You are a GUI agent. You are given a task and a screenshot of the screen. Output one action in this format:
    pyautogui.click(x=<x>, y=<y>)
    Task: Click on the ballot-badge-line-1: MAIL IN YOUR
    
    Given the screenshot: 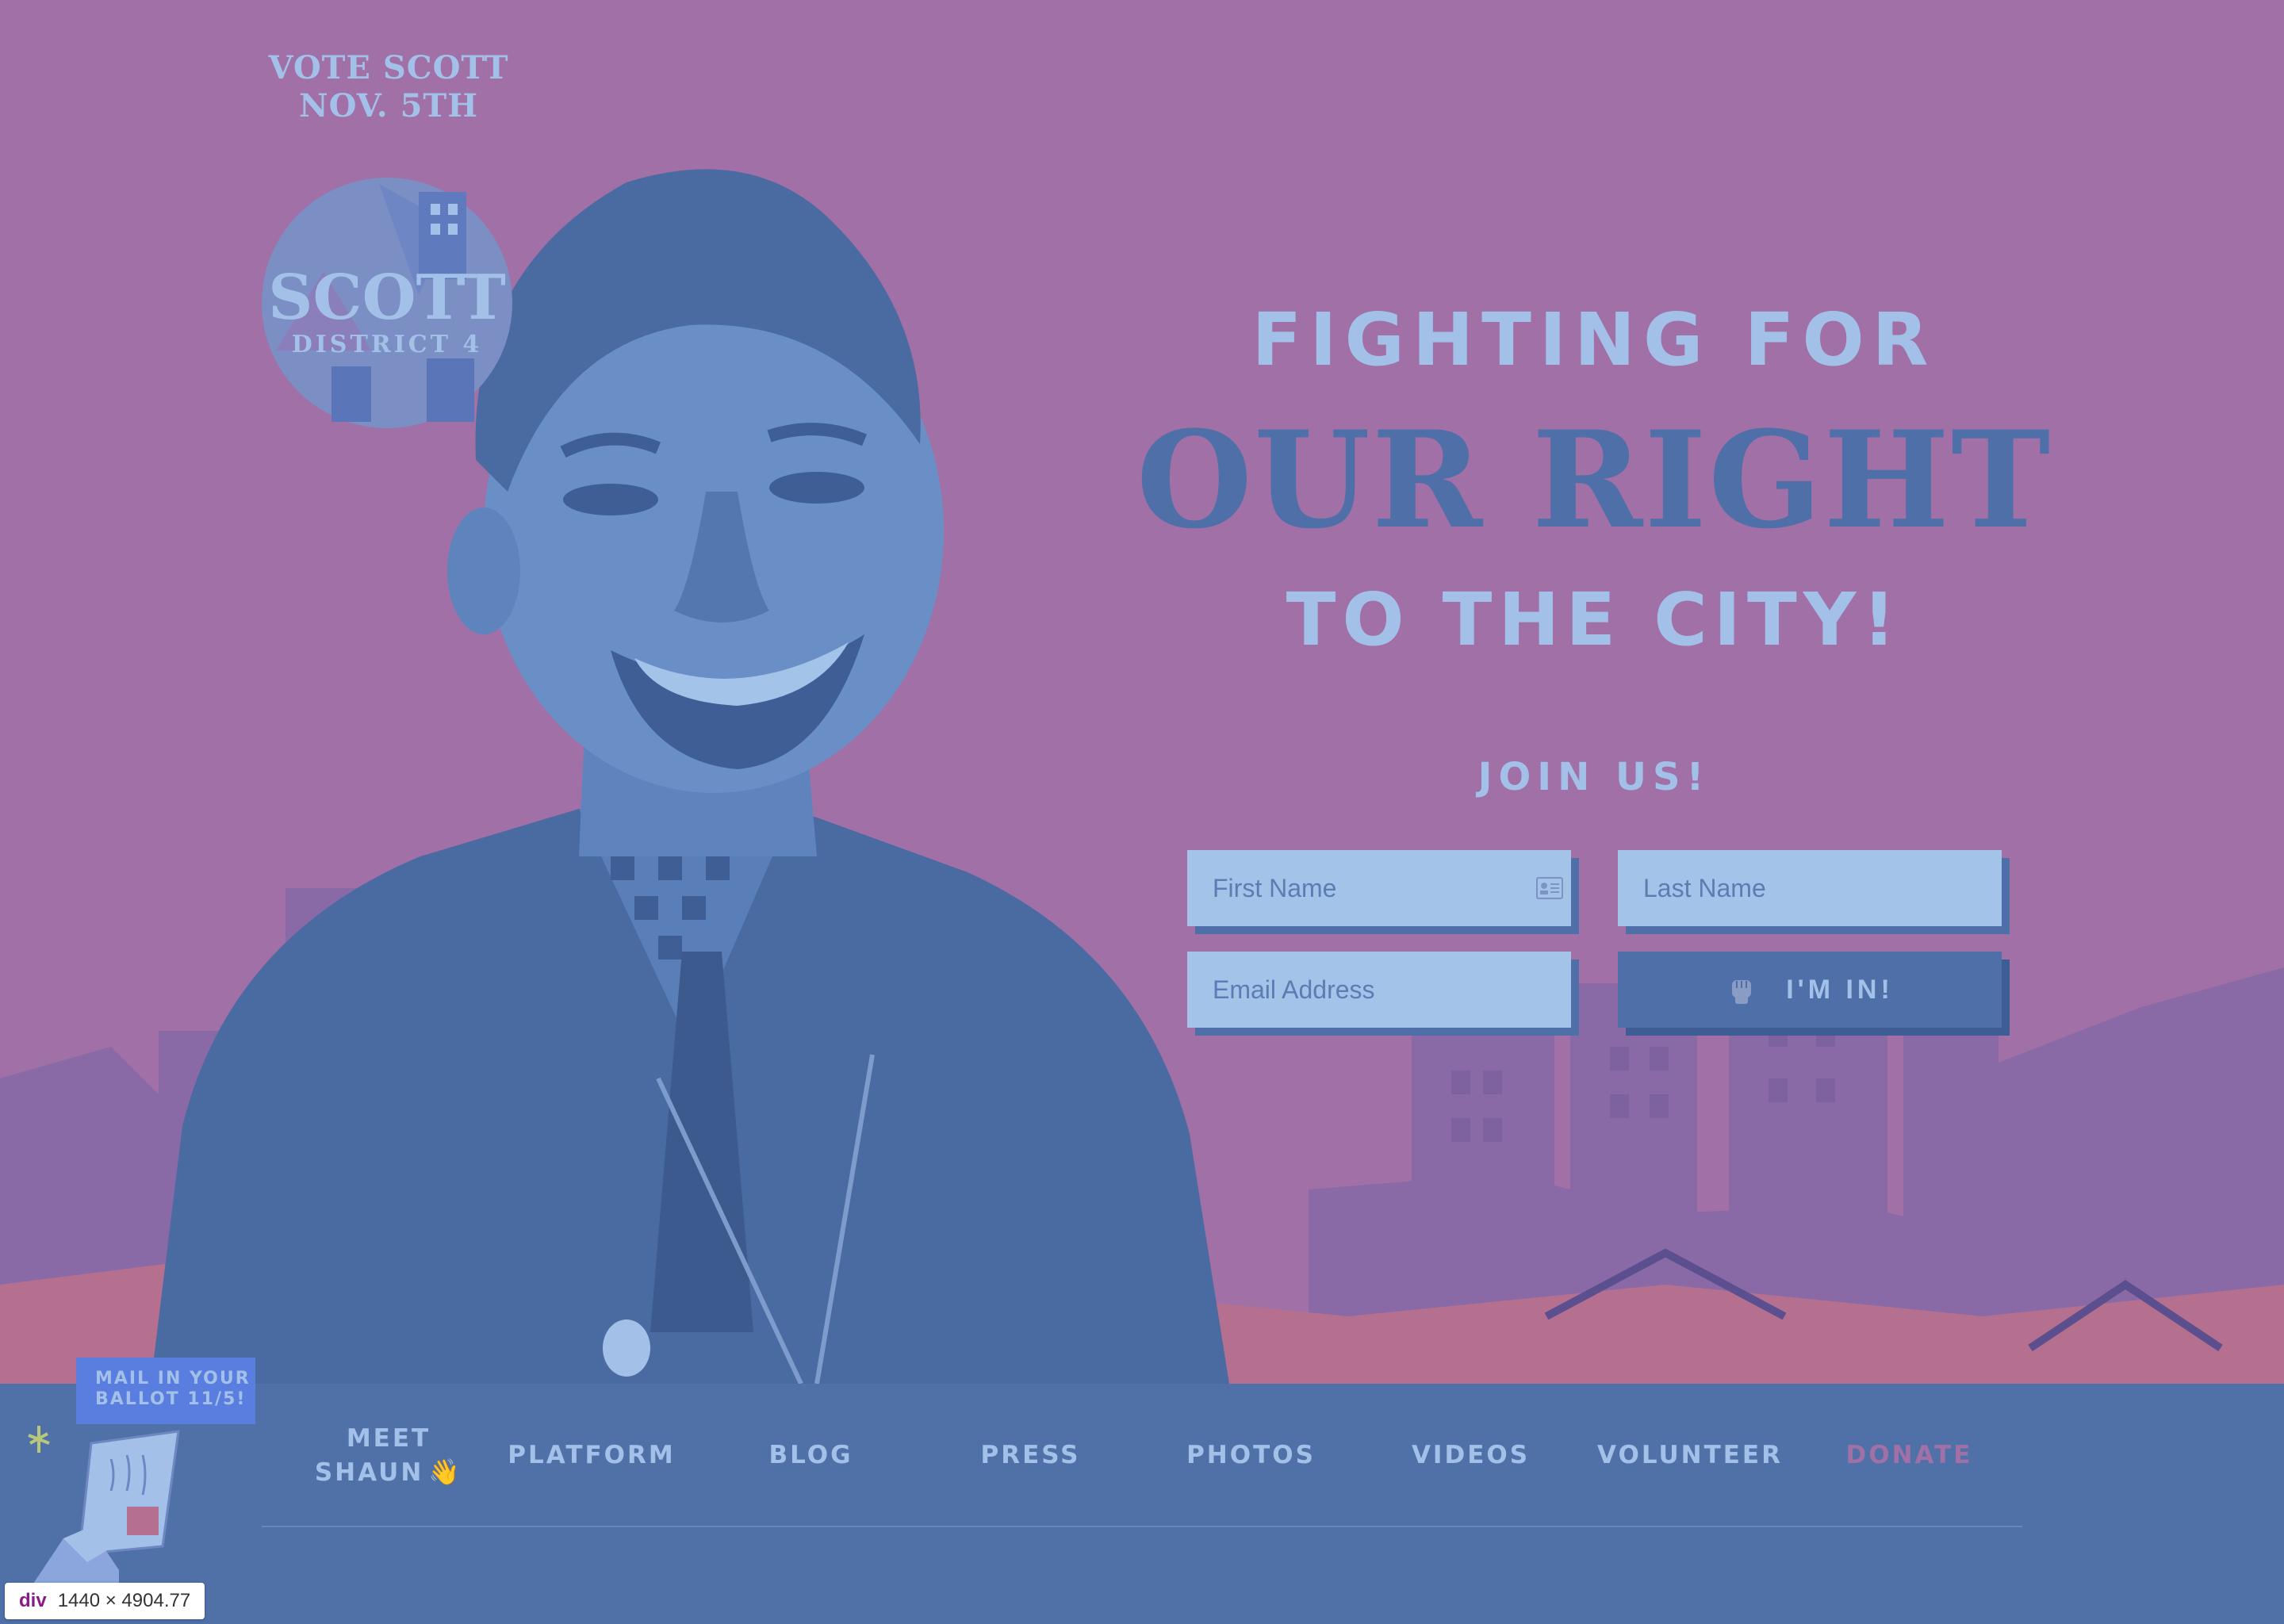 What is the action you would take?
    pyautogui.click(x=173, y=1378)
    